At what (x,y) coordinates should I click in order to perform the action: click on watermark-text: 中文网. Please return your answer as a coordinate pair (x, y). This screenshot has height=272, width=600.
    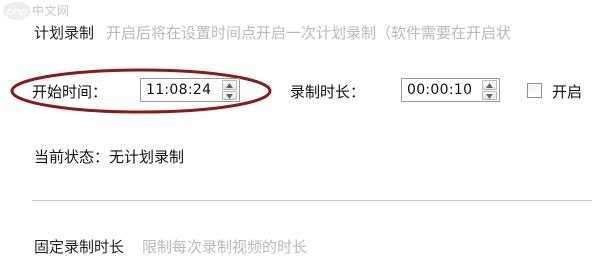
    Looking at the image, I should click on (51, 11).